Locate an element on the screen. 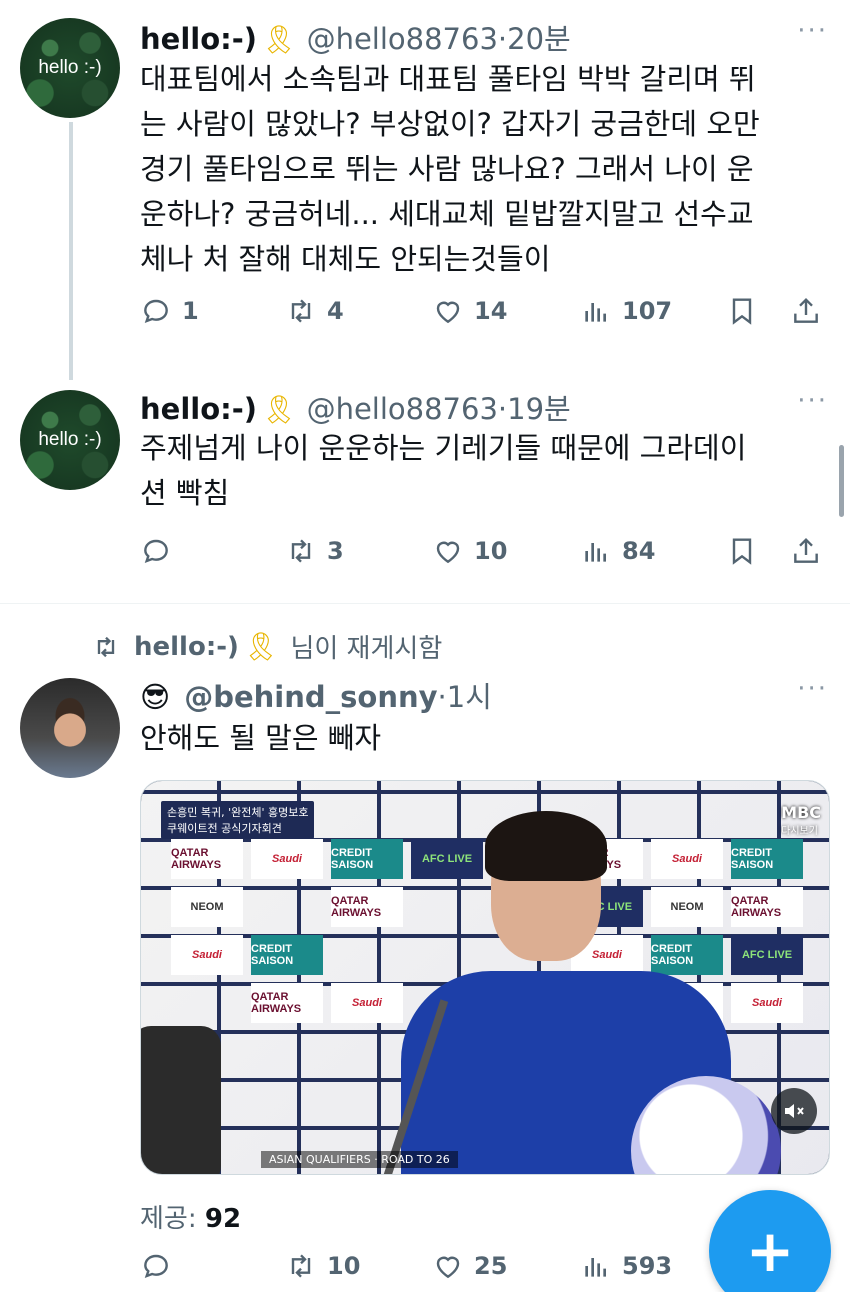 This screenshot has height=1292, width=850. sponsor-tile: Saudi is located at coordinates (207, 955).